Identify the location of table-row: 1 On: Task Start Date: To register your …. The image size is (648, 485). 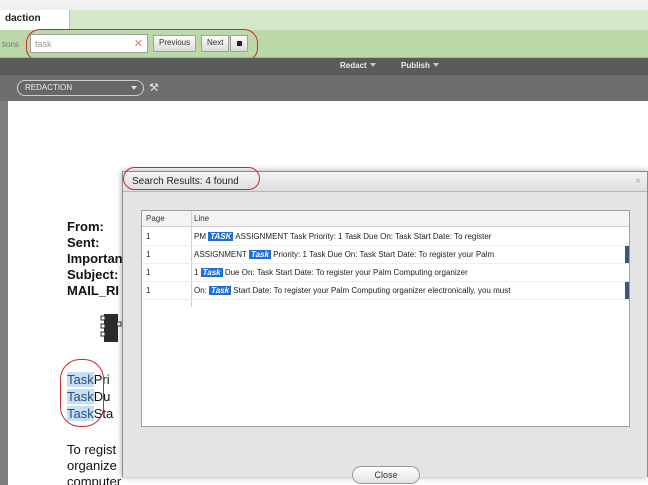
(385, 291).